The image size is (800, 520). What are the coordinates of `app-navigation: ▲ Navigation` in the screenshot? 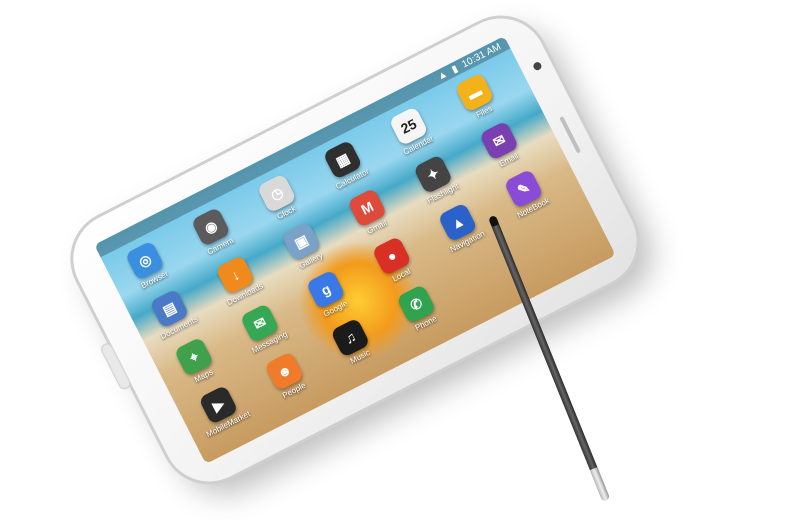 It's located at (460, 227).